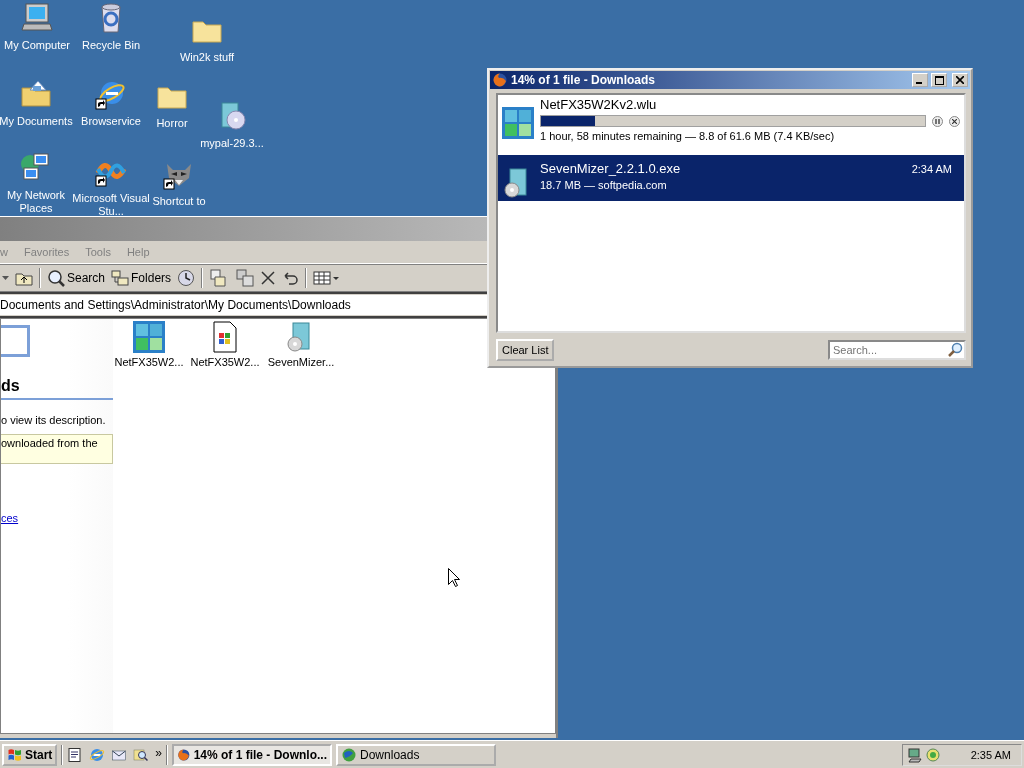  I want to click on maximize-icon, so click(939, 80).